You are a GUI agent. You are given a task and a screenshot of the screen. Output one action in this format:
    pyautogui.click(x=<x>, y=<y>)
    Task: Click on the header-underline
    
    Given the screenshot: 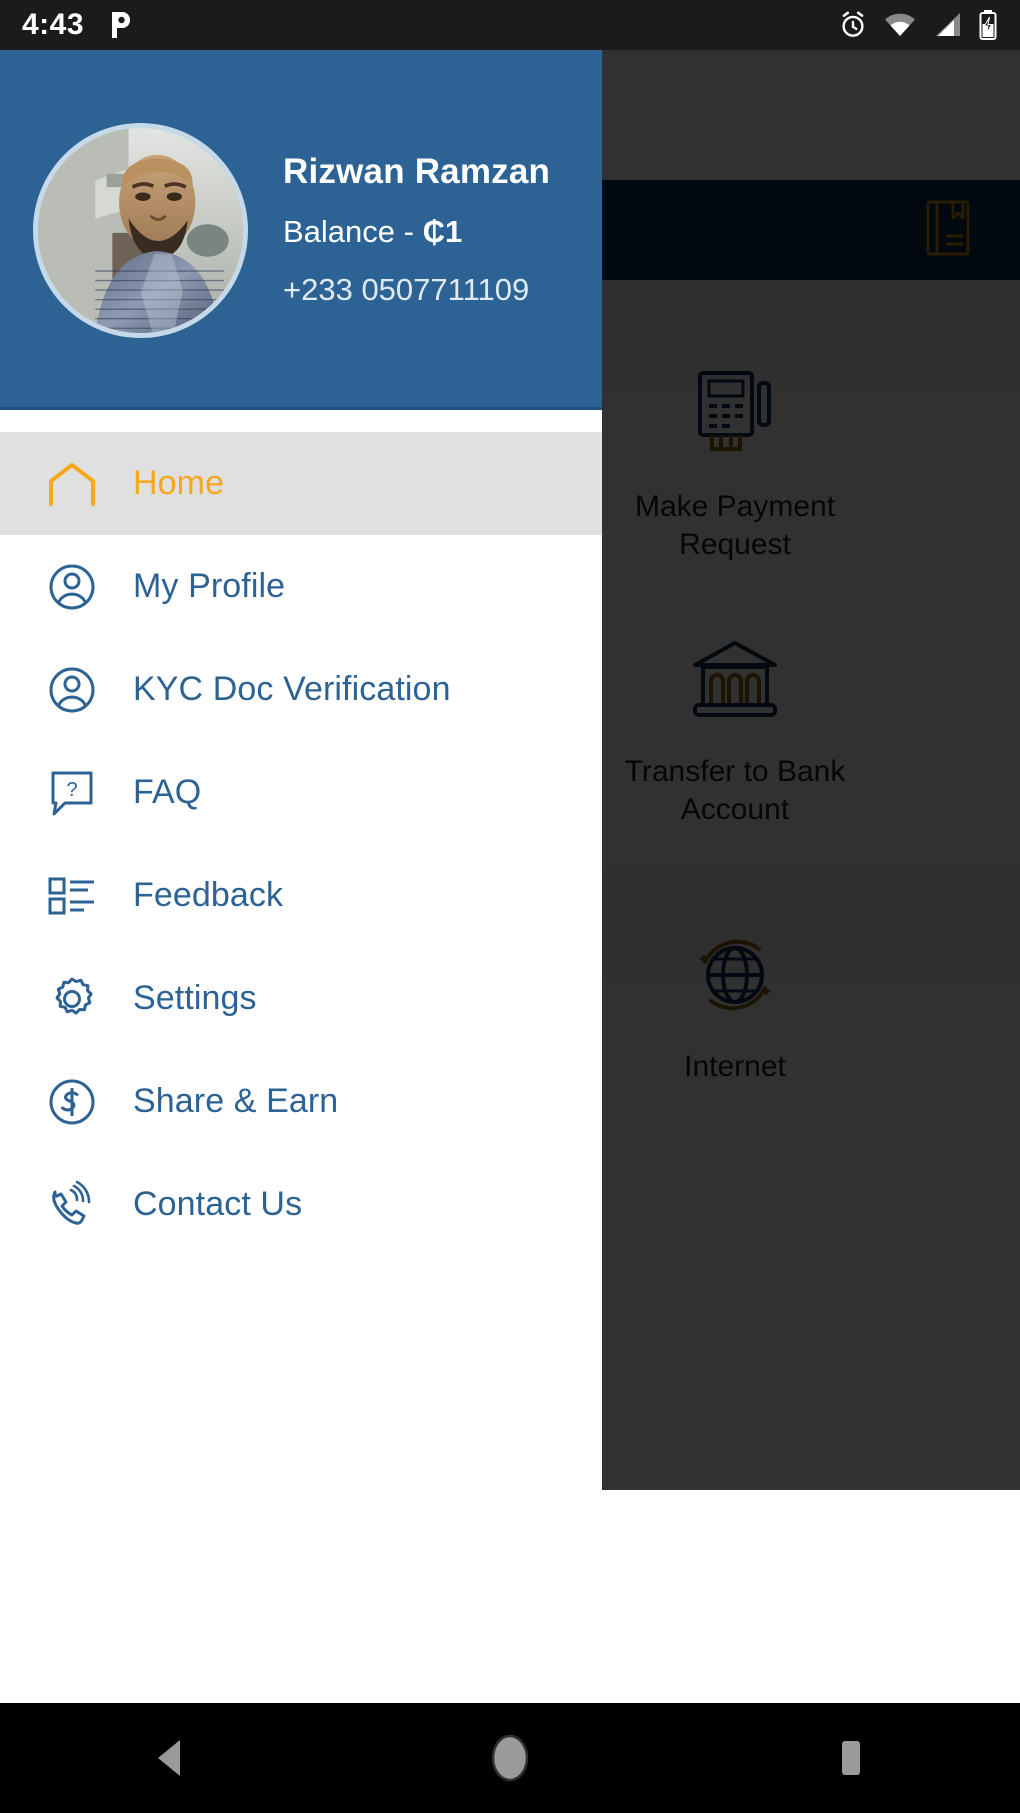 What is the action you would take?
    pyautogui.click(x=301, y=408)
    